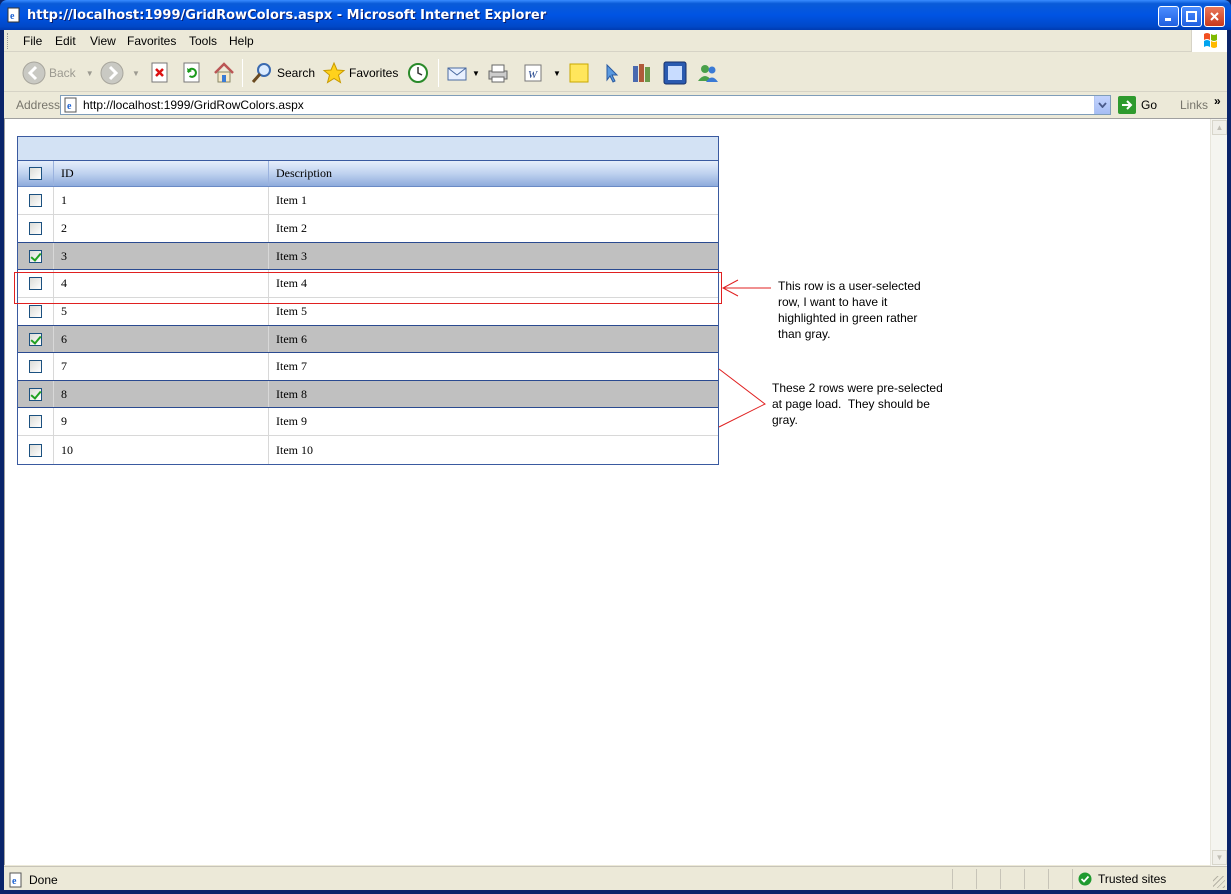  I want to click on windows-flag-icon, so click(1210, 40).